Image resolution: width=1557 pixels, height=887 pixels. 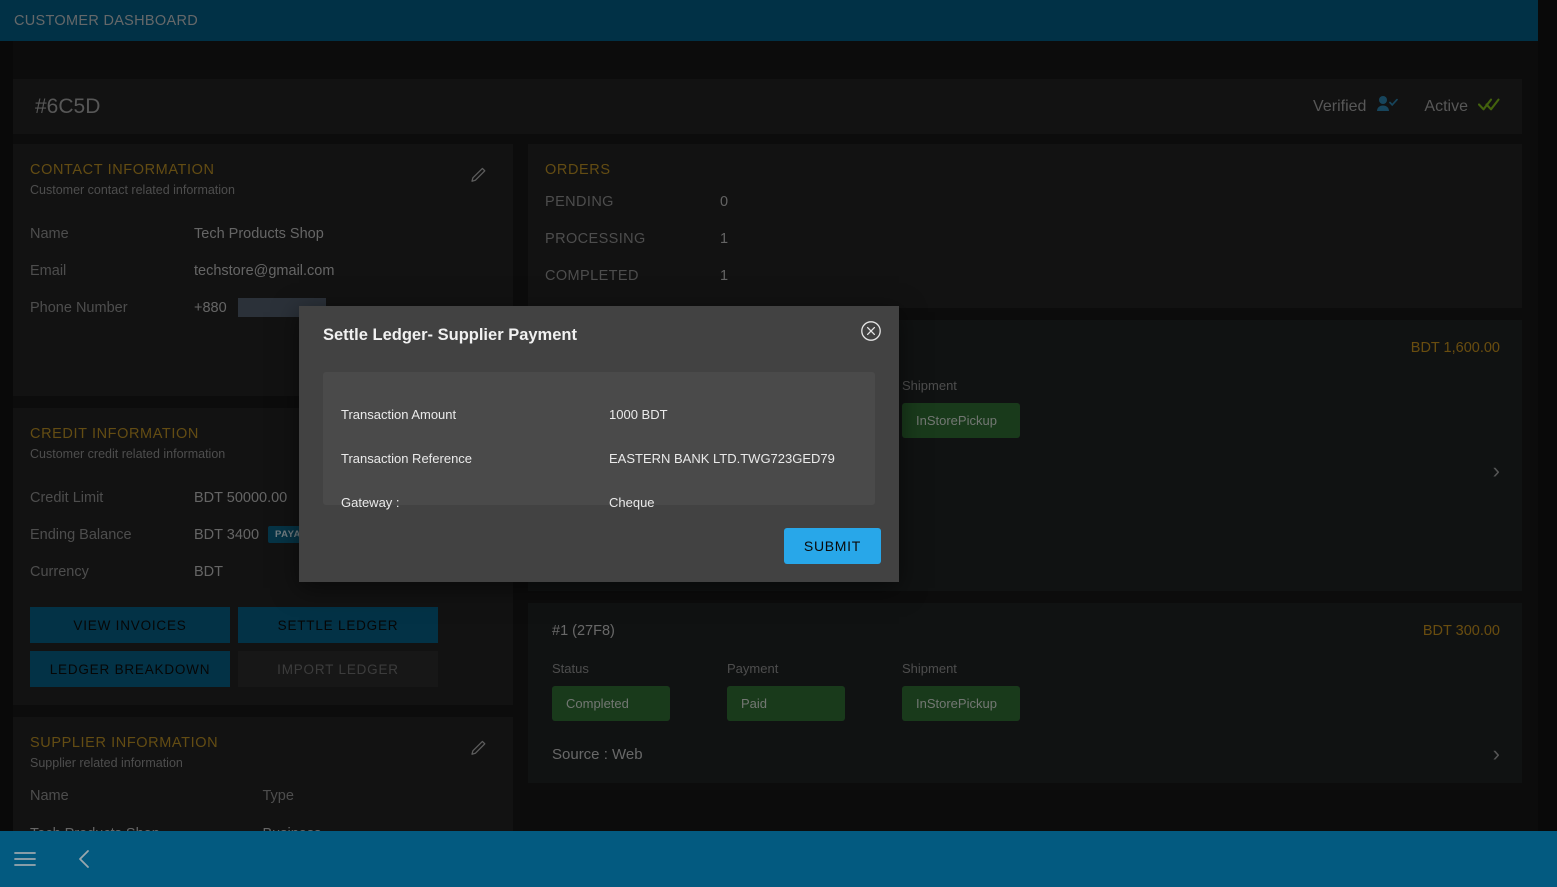 I want to click on modal-row-gateway: Gateway : Cheque, so click(x=599, y=502).